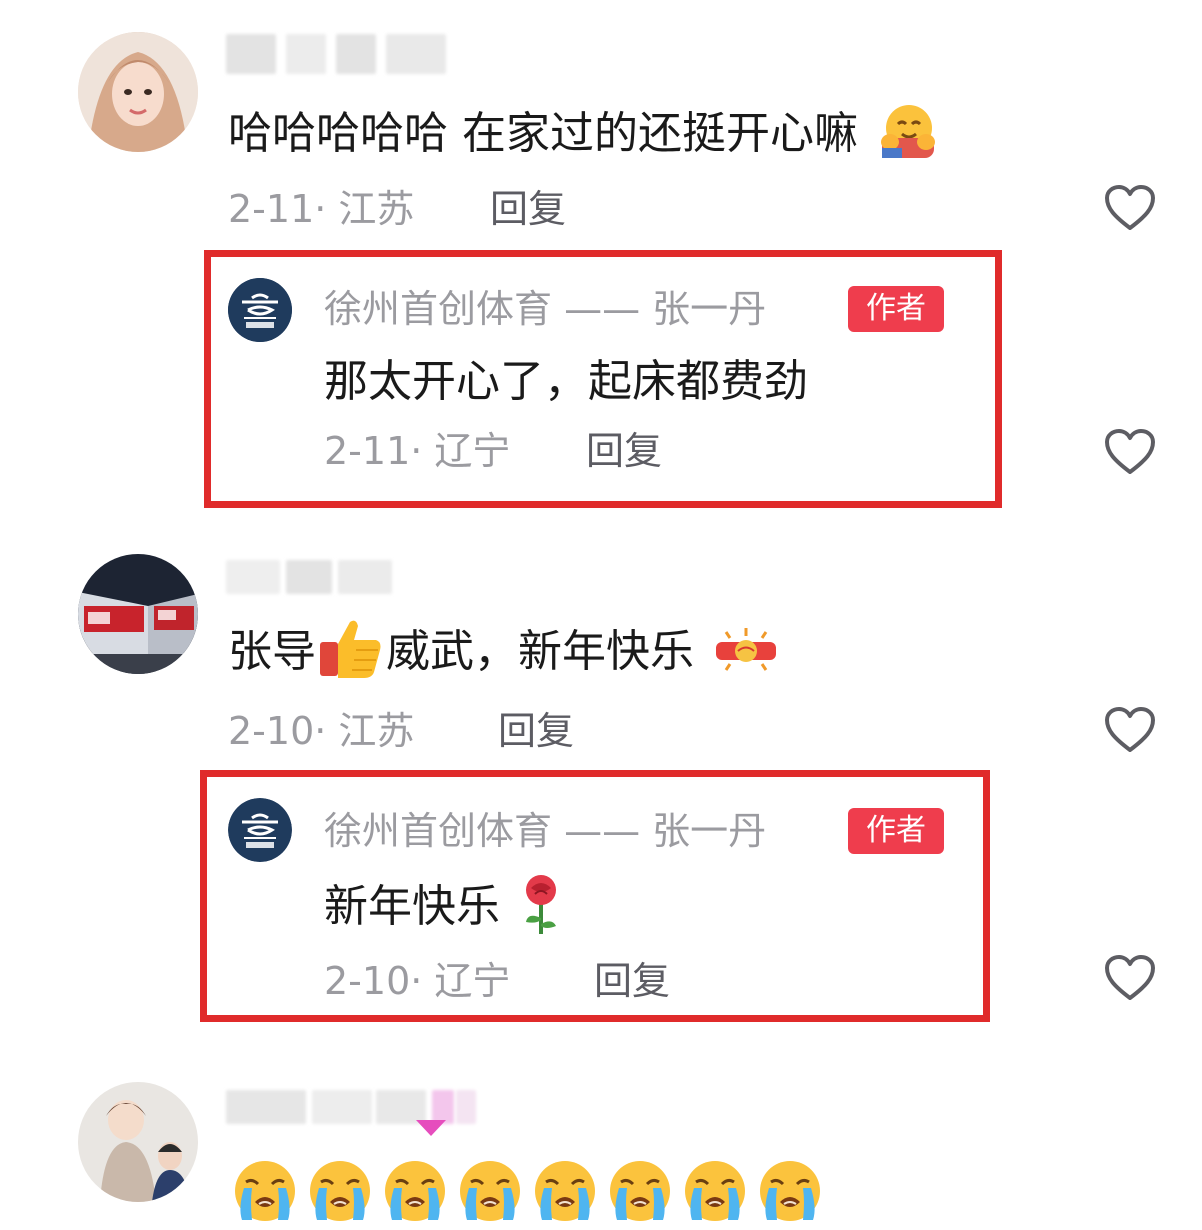  Describe the element at coordinates (272, 651) in the screenshot. I see `comment-text-part: 张导` at that location.